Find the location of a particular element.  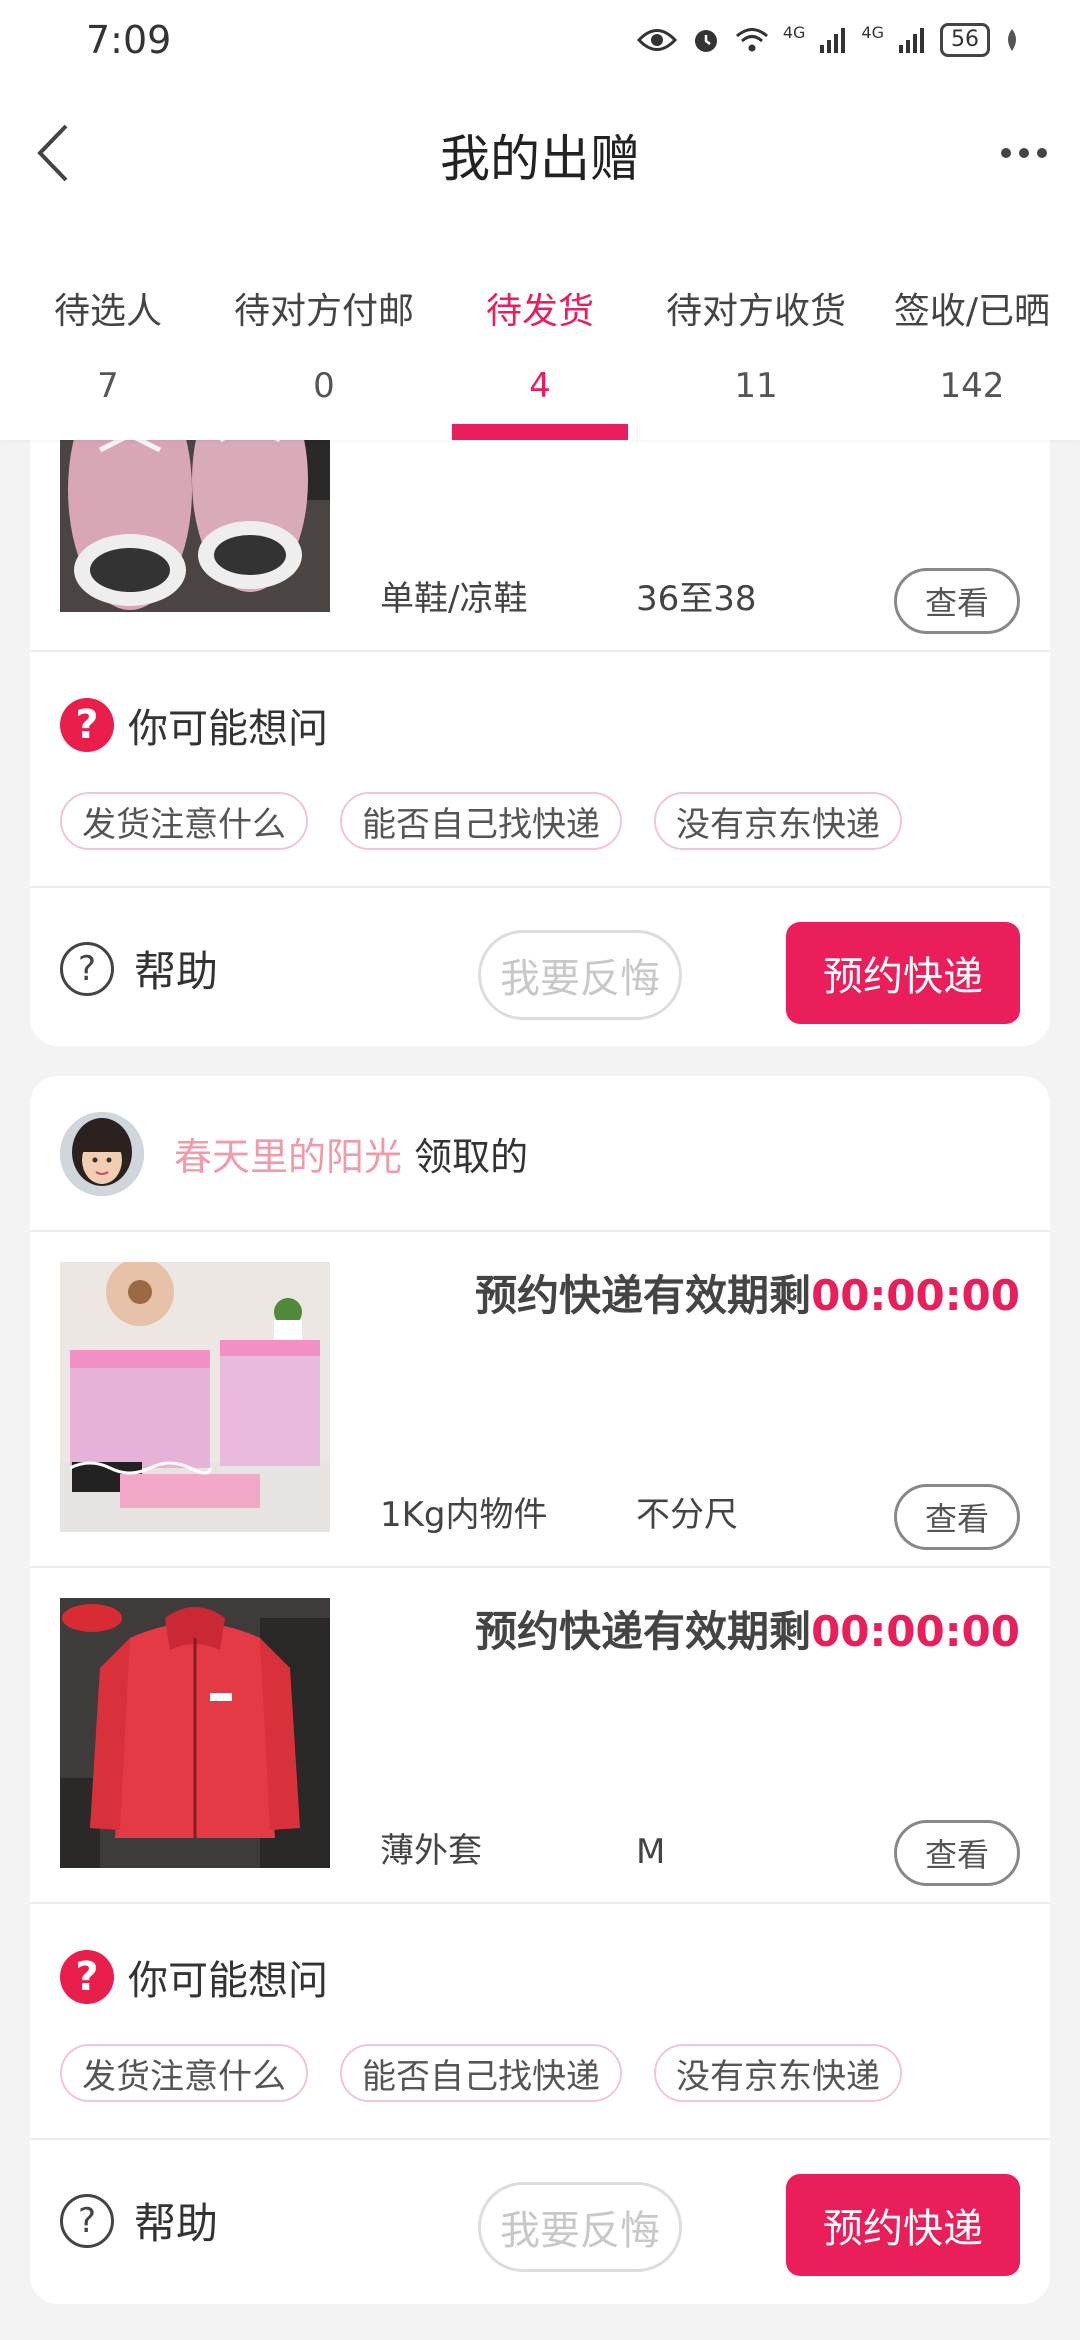

nav-bar: 我的出赠 is located at coordinates (540, 155).